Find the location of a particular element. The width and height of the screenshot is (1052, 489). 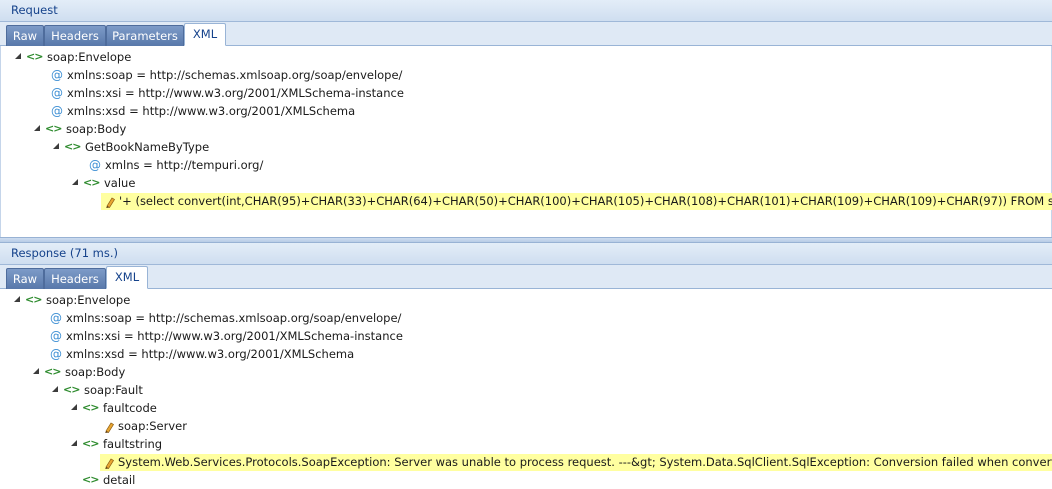

tree-node-label: soap:Fault is located at coordinates (113, 390).